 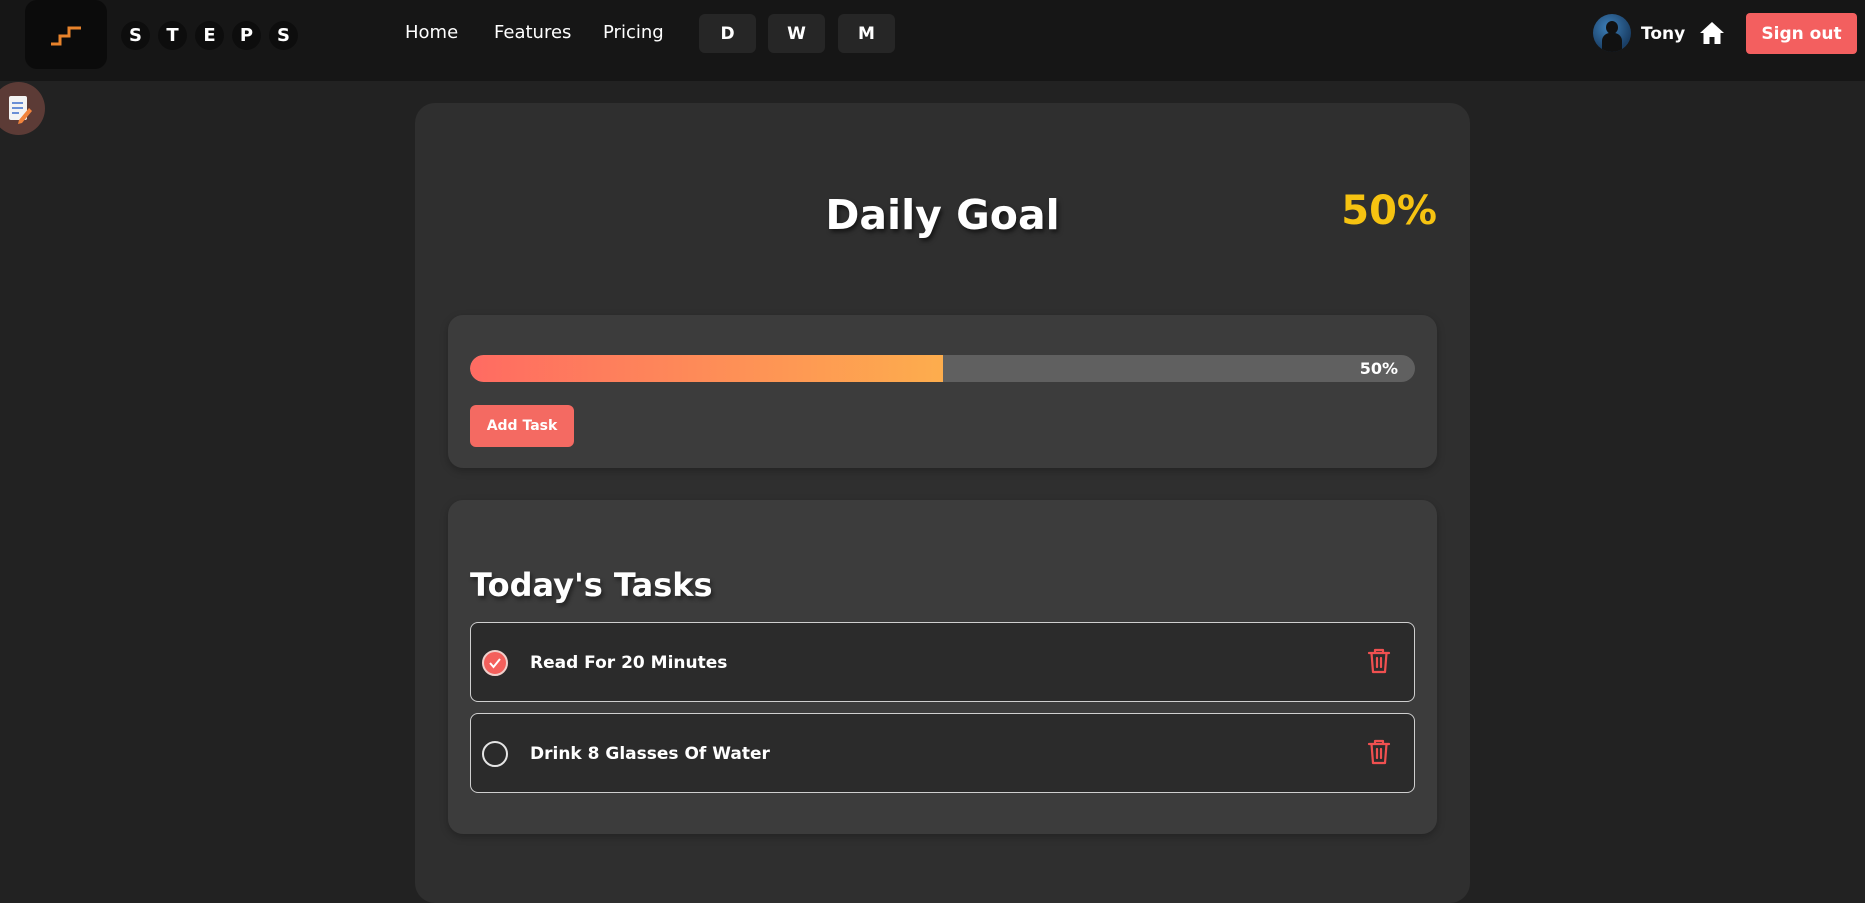 What do you see at coordinates (1389, 211) in the screenshot?
I see `goal-percent: 50%` at bounding box center [1389, 211].